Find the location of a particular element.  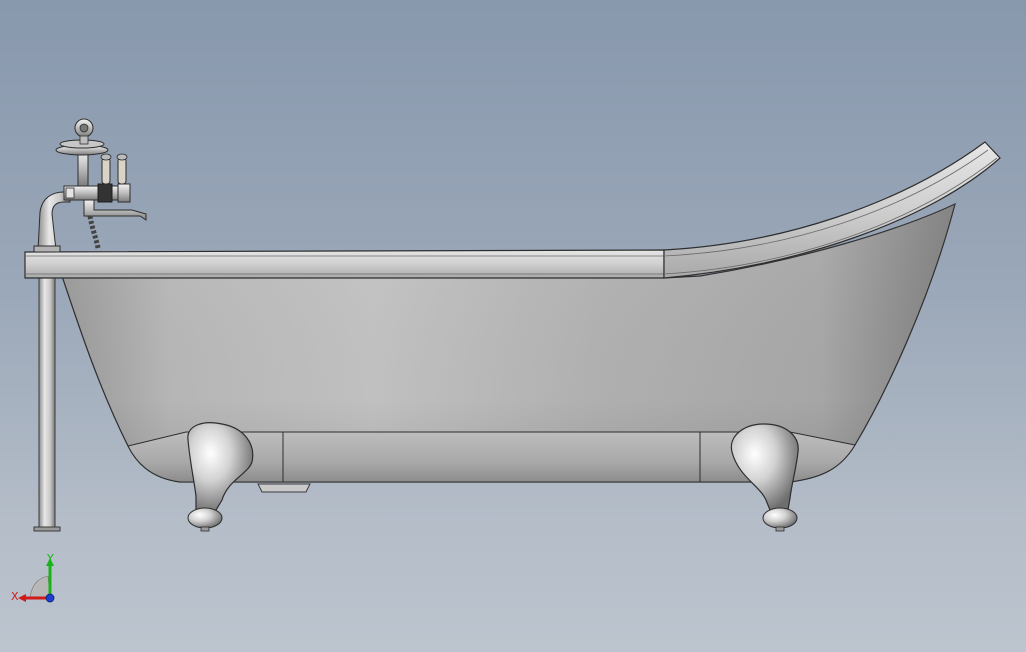

faucet-assembly is located at coordinates (90, 185).